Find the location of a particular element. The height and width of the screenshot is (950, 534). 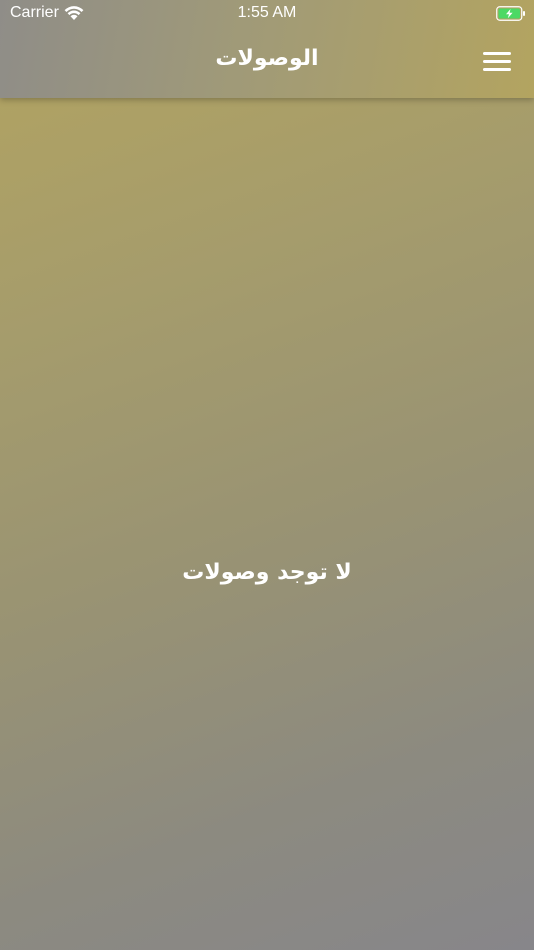

top-bar: Carrier 1:55 AM الوصولات is located at coordinates (267, 49).